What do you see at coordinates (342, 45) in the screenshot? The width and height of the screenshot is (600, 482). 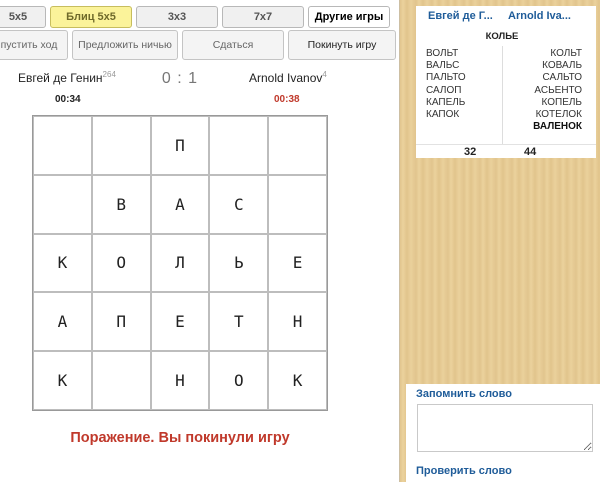 I see `leave-game-button: Покинуть игру` at bounding box center [342, 45].